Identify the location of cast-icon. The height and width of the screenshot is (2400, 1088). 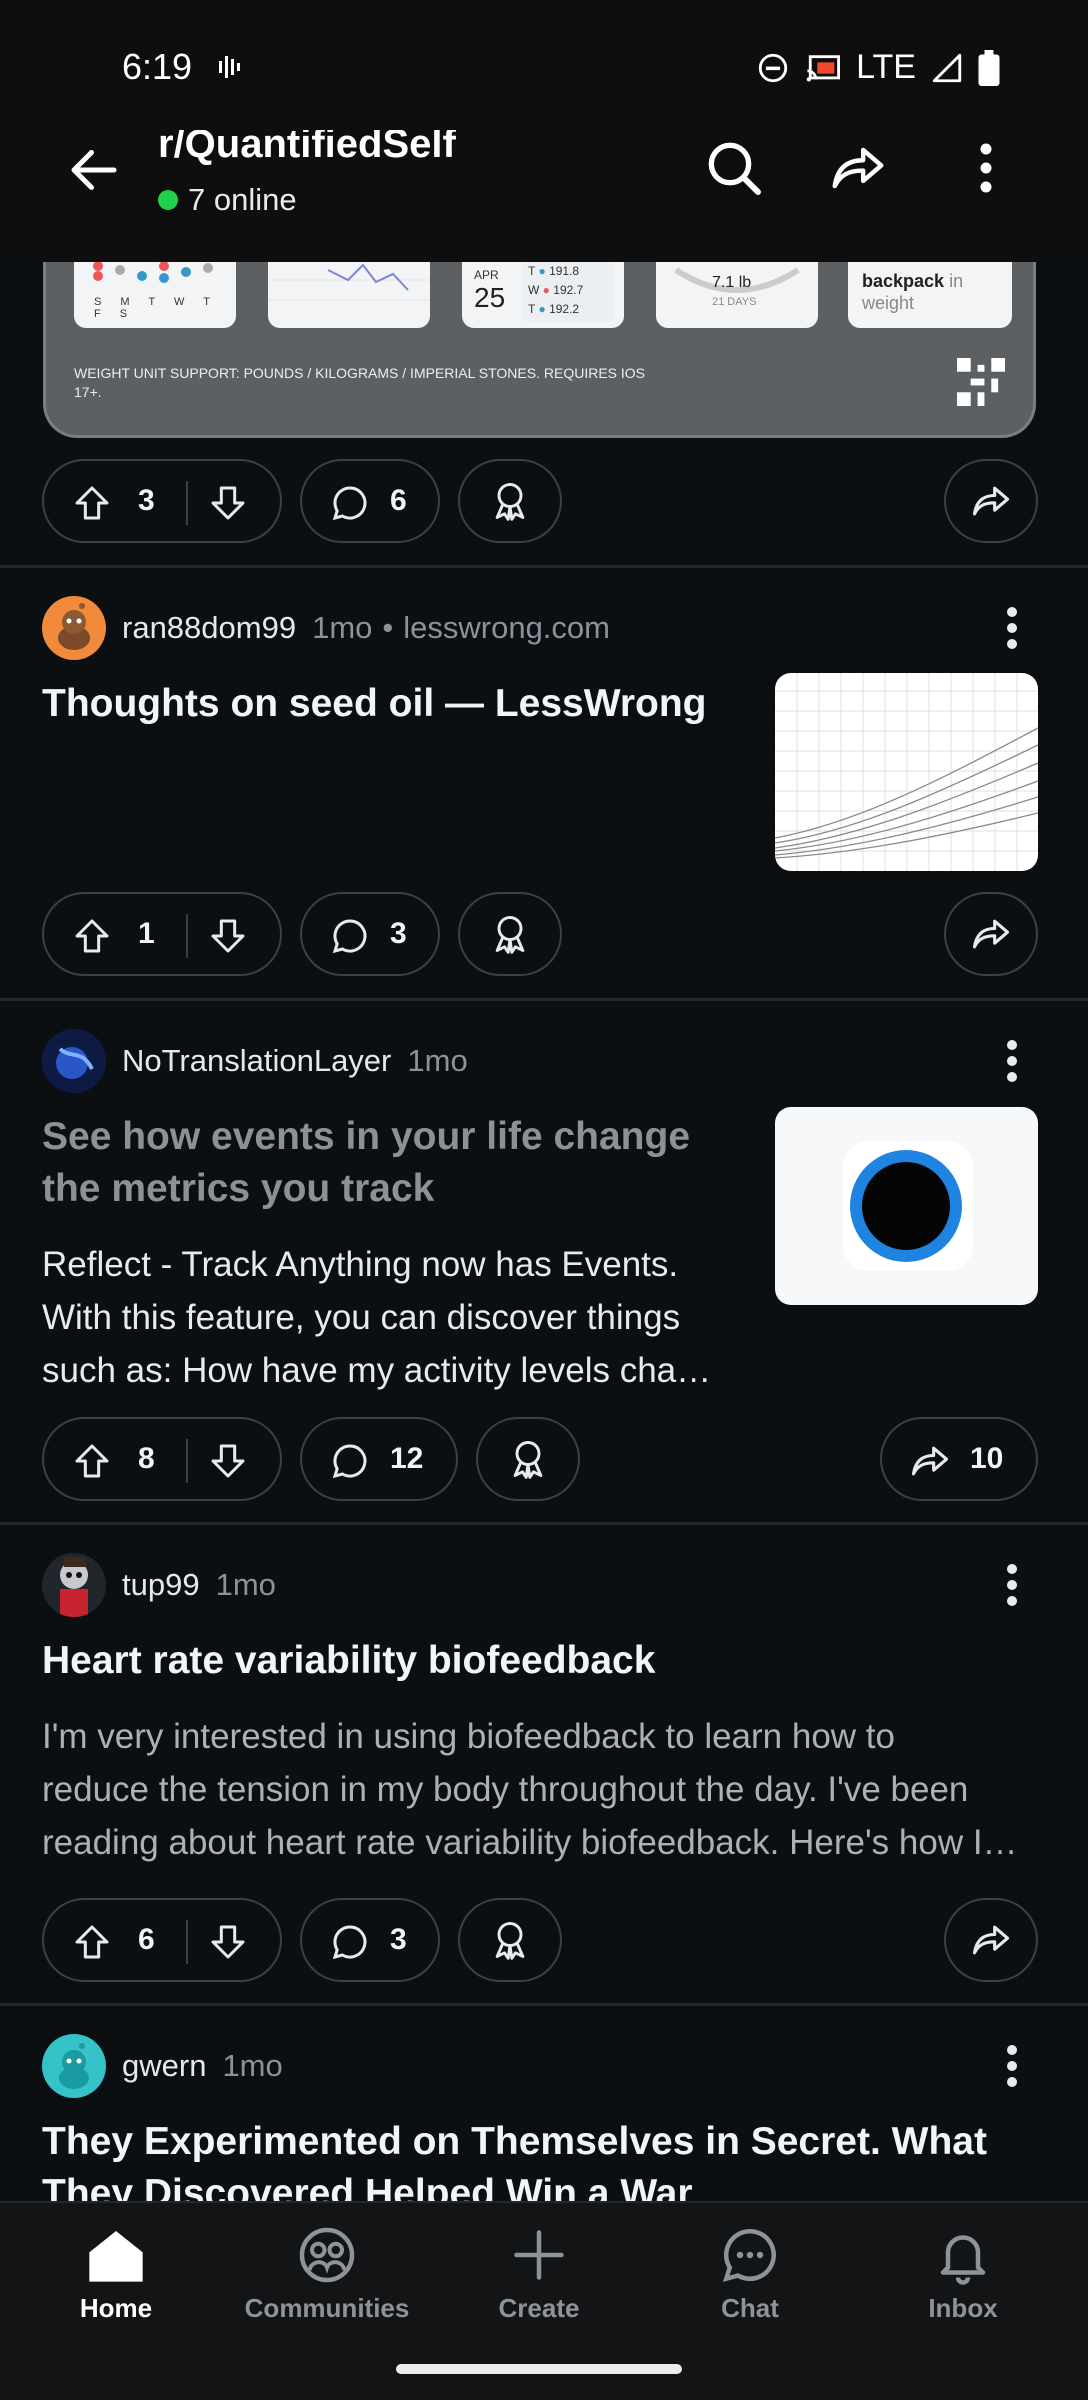
(823, 67).